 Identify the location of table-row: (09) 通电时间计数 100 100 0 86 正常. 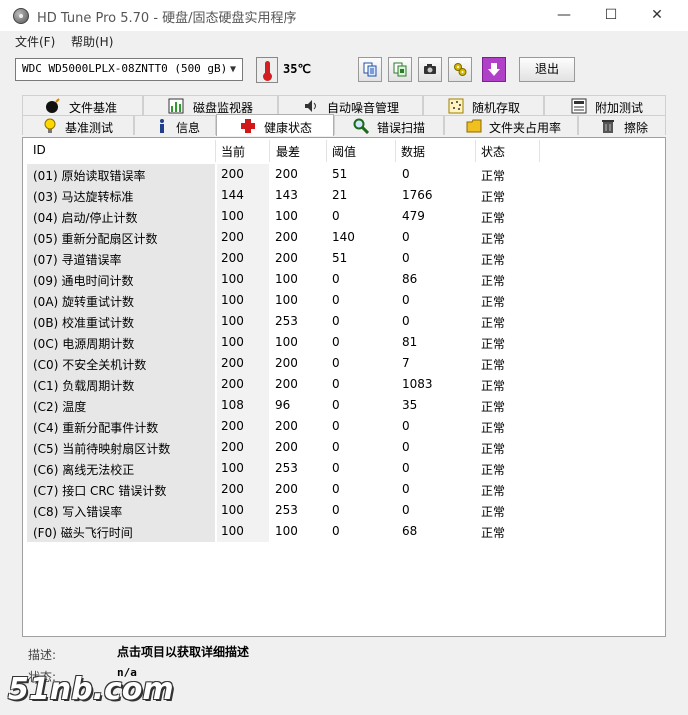
(344, 279).